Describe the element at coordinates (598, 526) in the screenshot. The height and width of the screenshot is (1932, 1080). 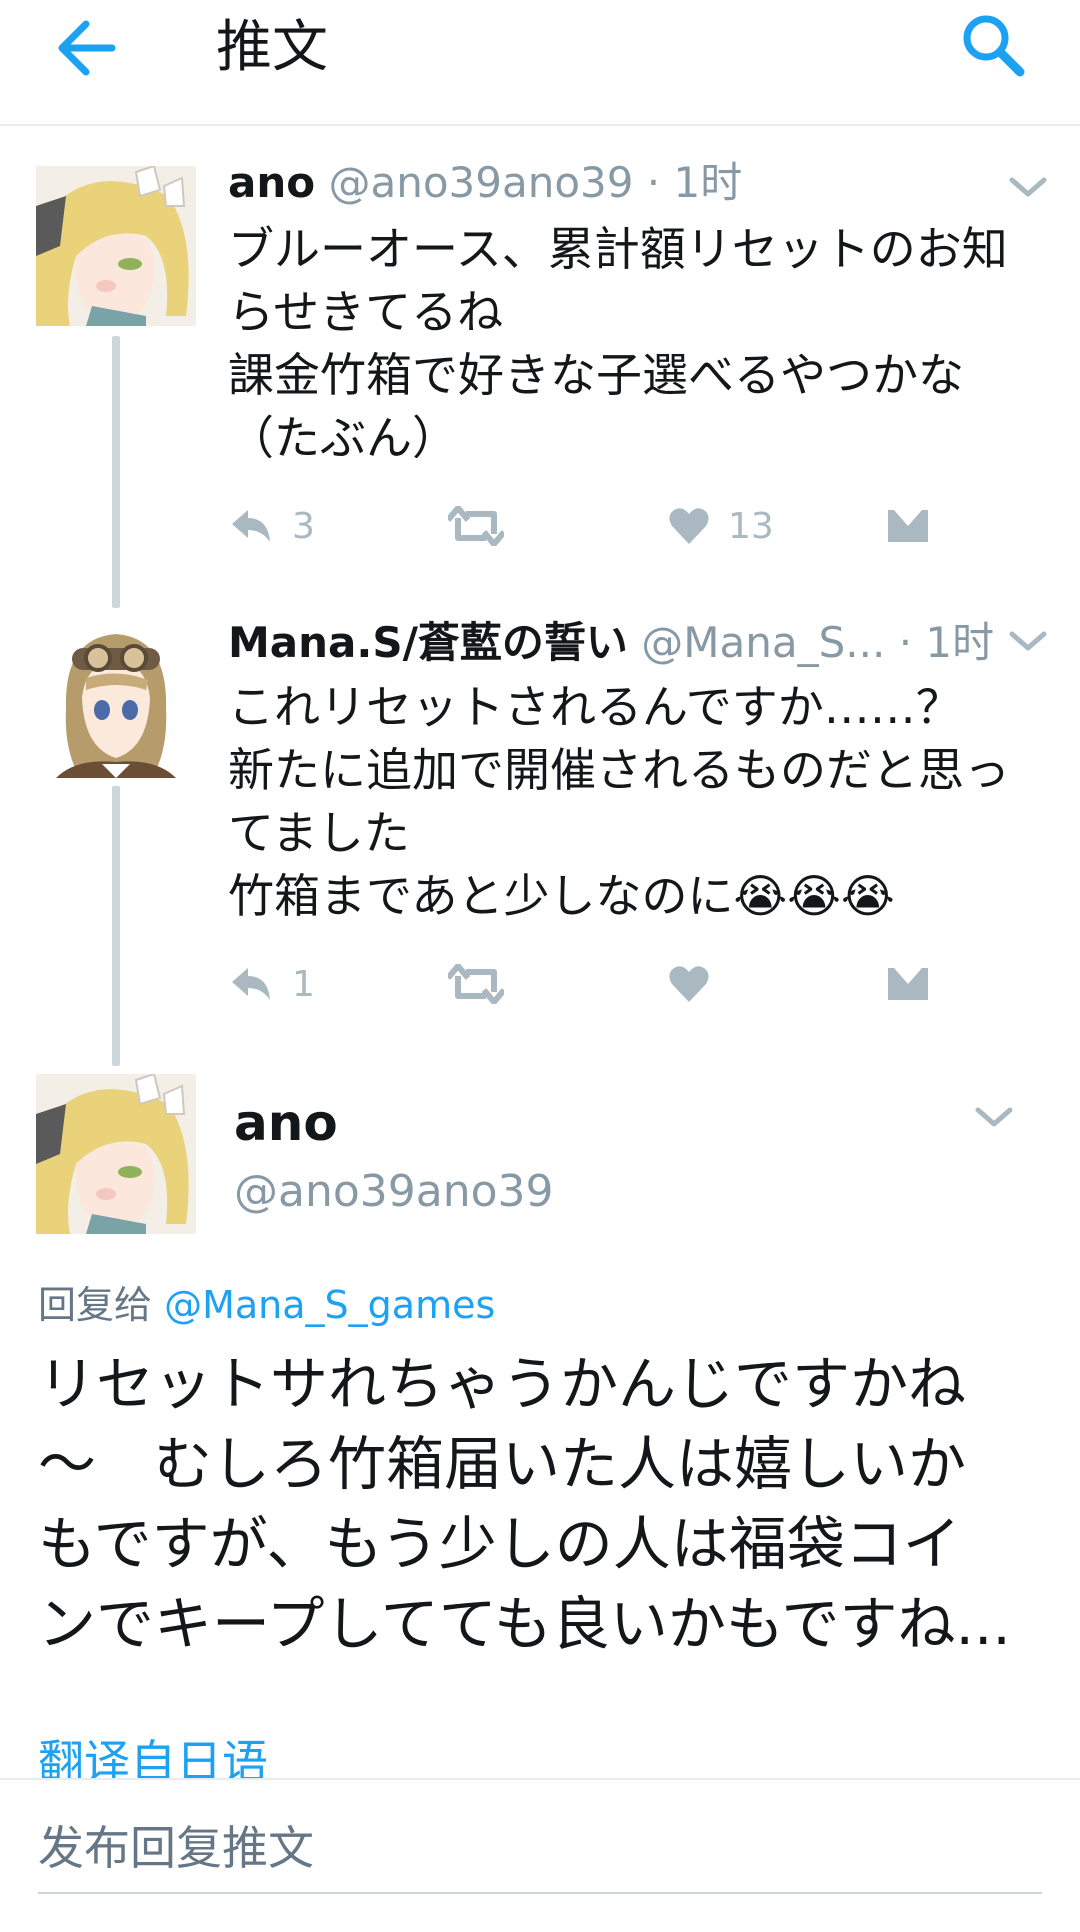
I see `tweet-actions: 3 13` at that location.